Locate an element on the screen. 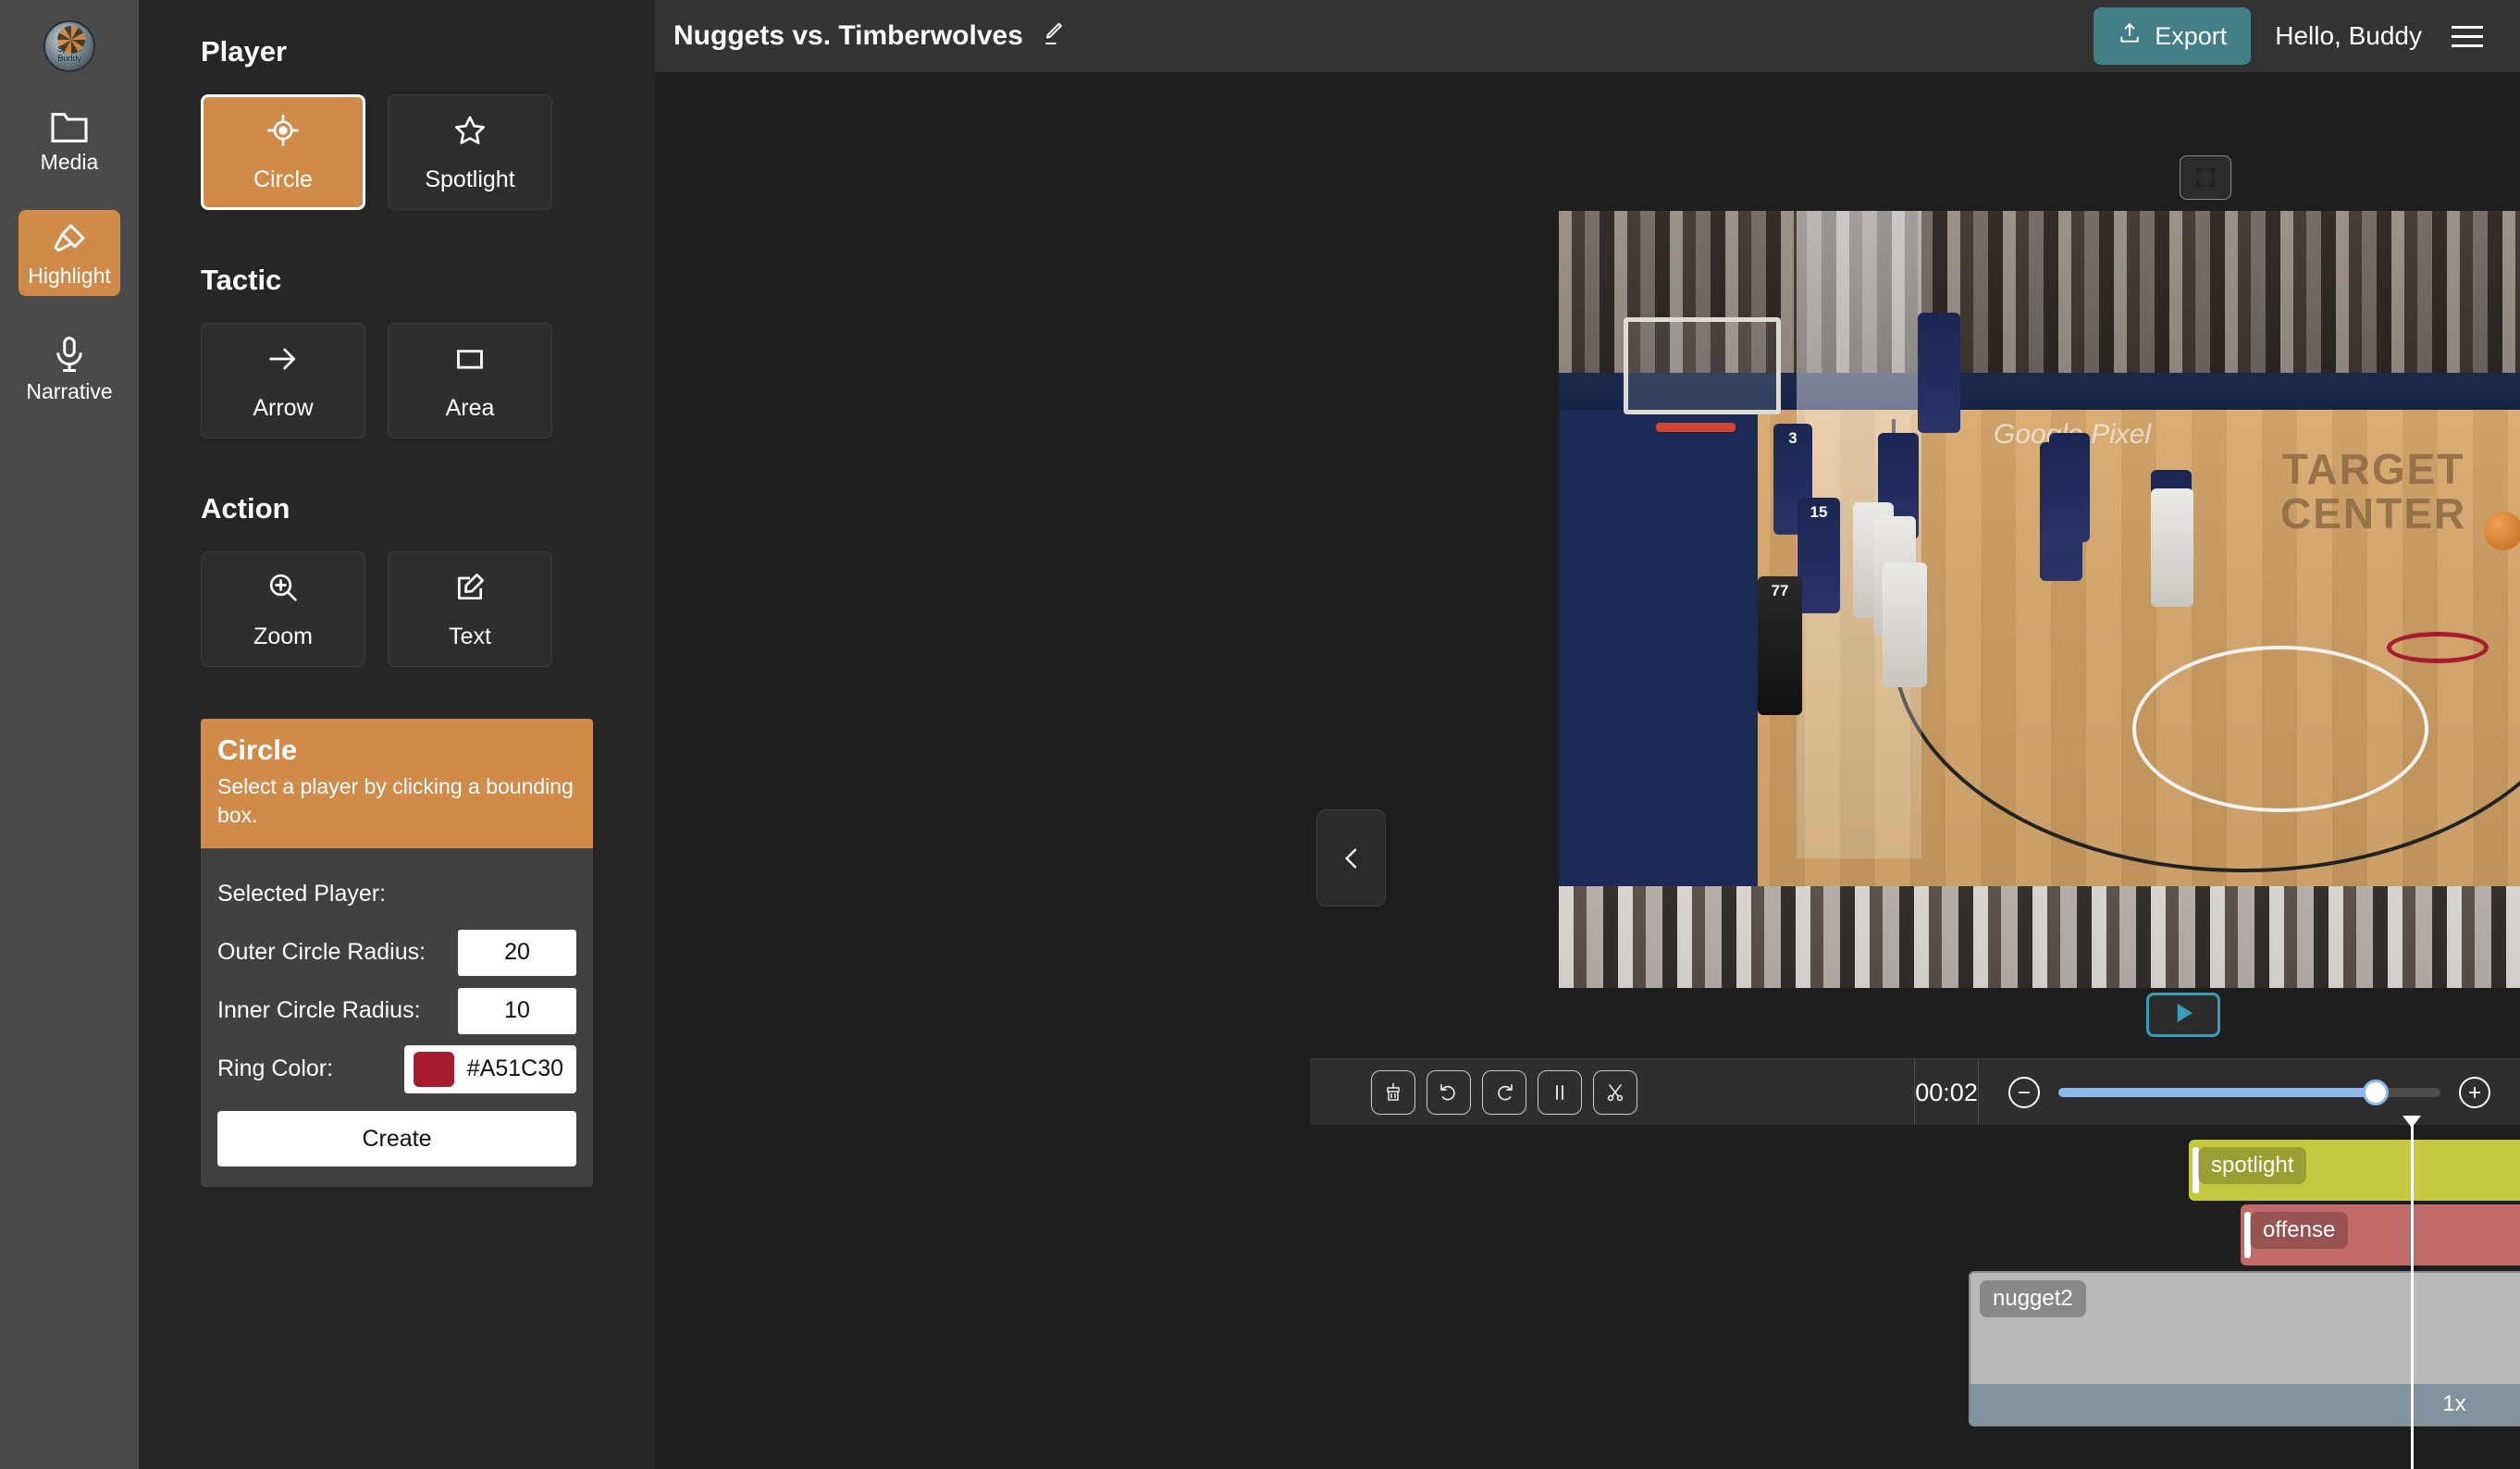  tool-label: Area is located at coordinates (470, 407).